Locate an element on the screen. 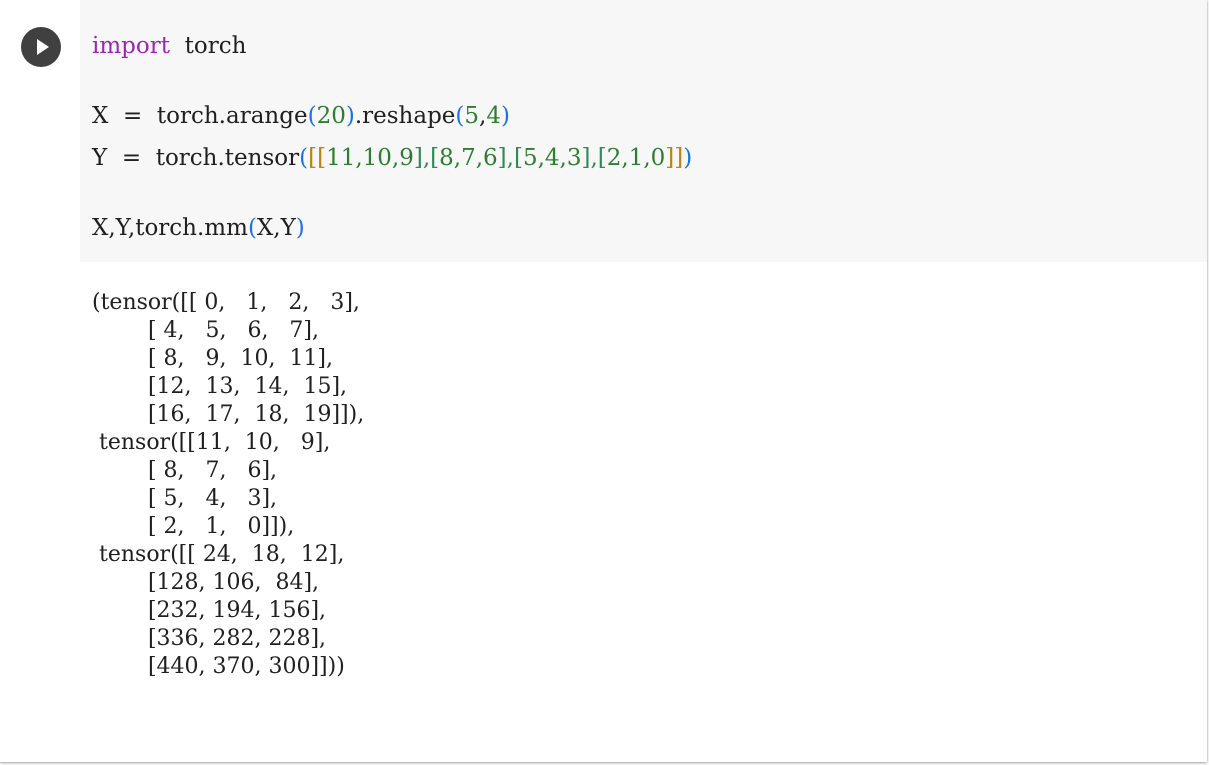 The image size is (1209, 765). row-2-values: 8,7,6 is located at coordinates (468, 158).